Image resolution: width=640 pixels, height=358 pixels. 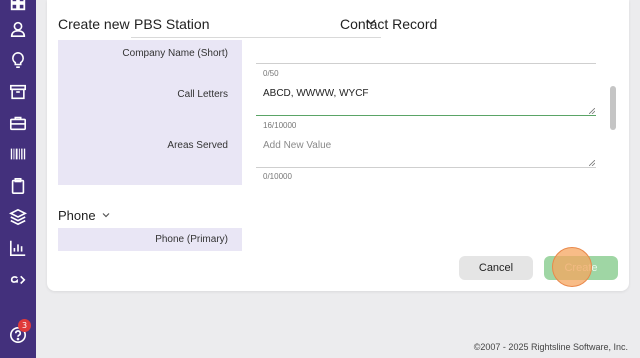 What do you see at coordinates (18, 60) in the screenshot?
I see `lightbulb-icon` at bounding box center [18, 60].